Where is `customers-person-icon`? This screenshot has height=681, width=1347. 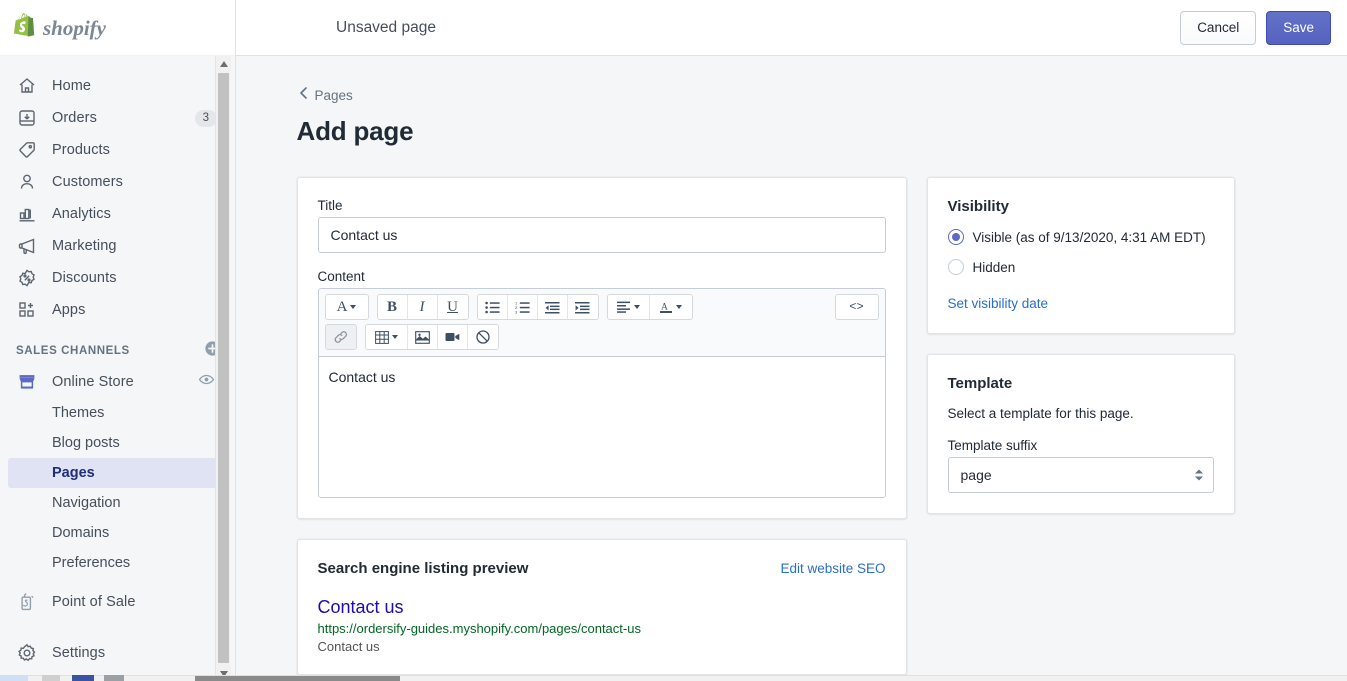
customers-person-icon is located at coordinates (27, 182).